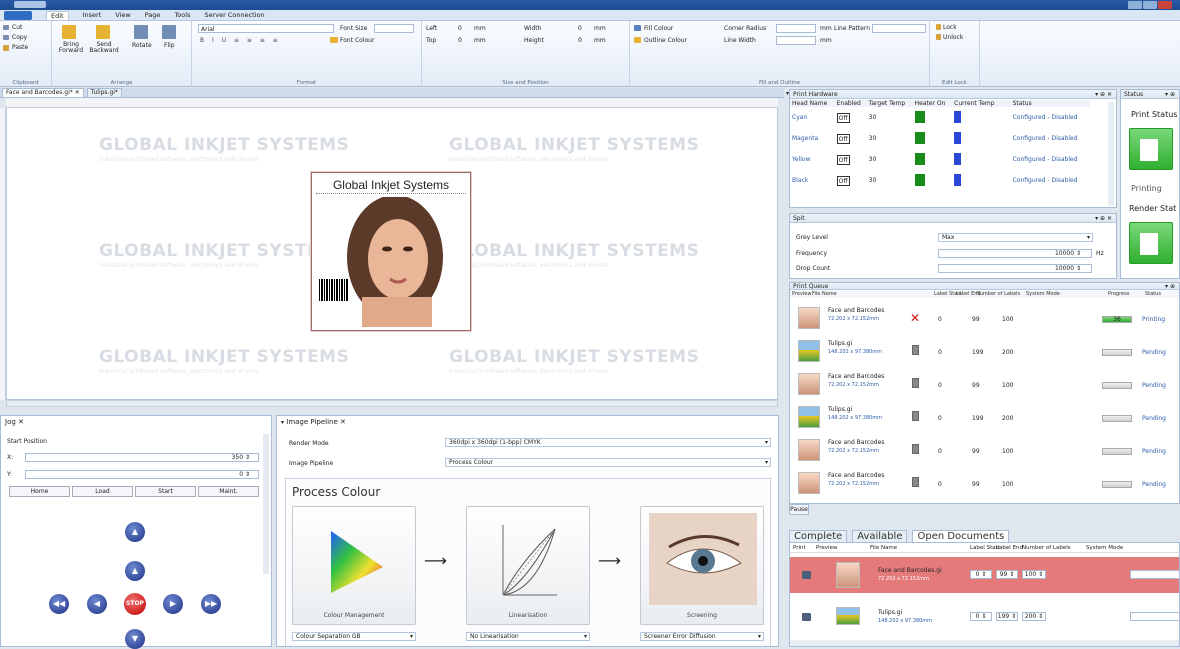 This screenshot has width=1180, height=649. Describe the element at coordinates (357, 40) in the screenshot. I see `font-colour-button: Font Colour` at that location.